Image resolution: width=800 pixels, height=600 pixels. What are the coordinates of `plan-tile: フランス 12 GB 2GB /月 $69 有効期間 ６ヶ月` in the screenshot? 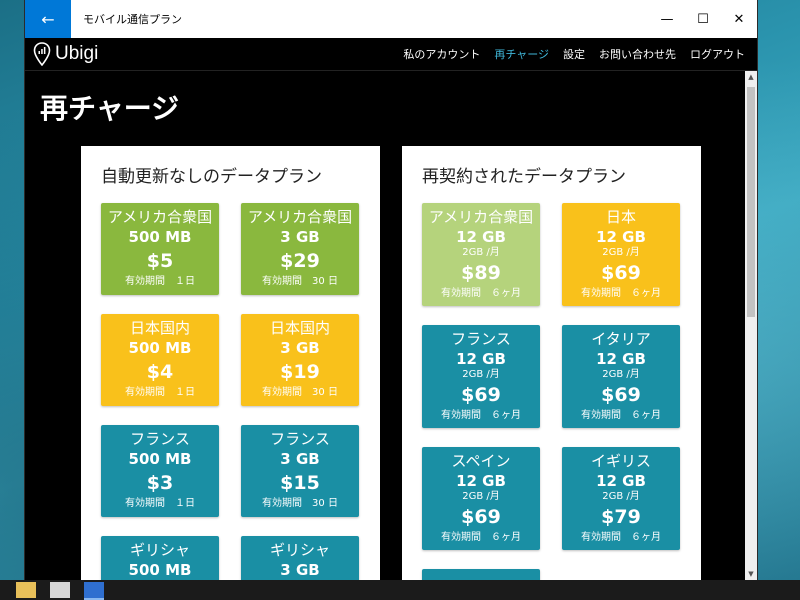 It's located at (481, 376).